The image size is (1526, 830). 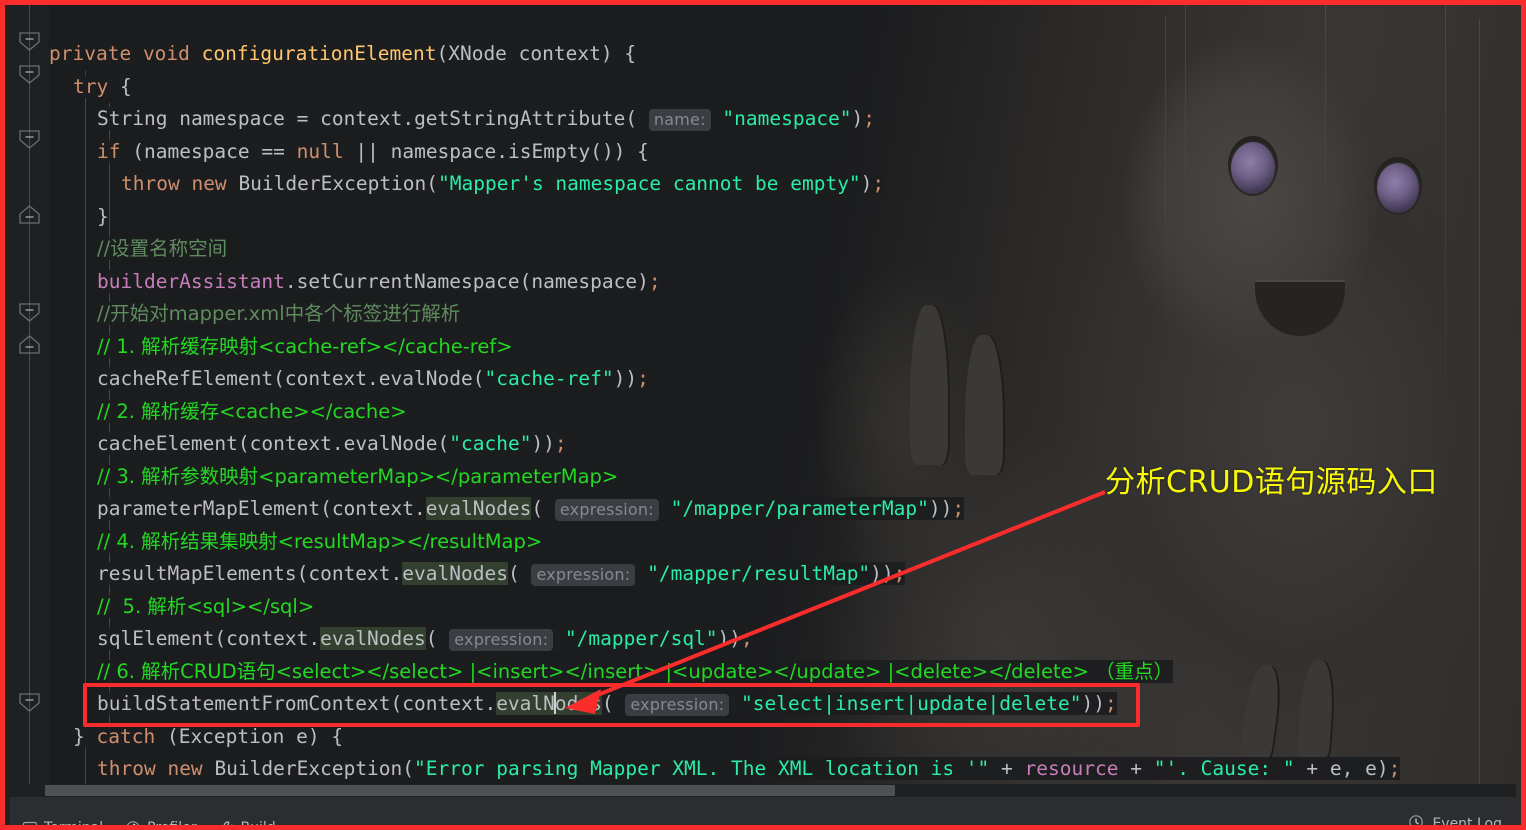 I want to click on tool-tab-profiler: Profiler, so click(x=160, y=822).